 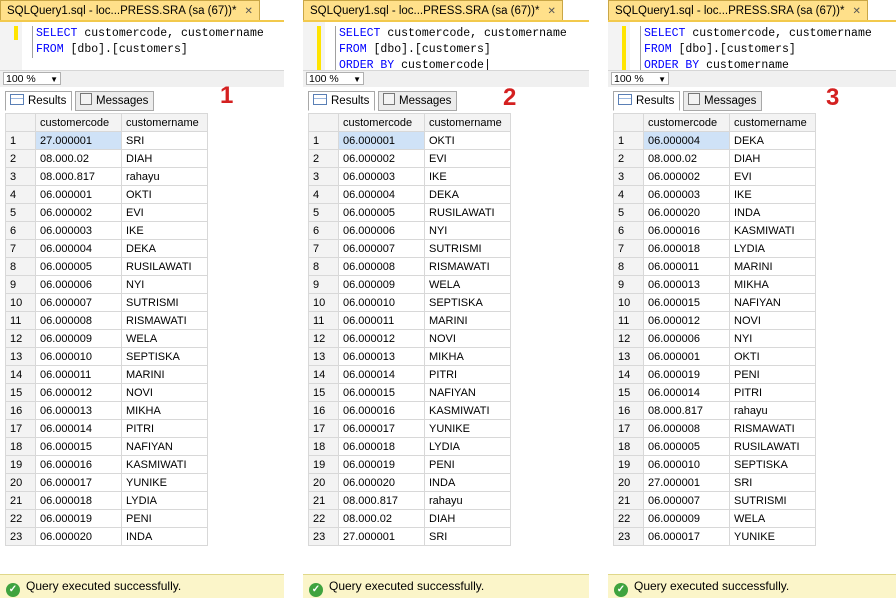 What do you see at coordinates (323, 410) in the screenshot?
I see `row-number: 16` at bounding box center [323, 410].